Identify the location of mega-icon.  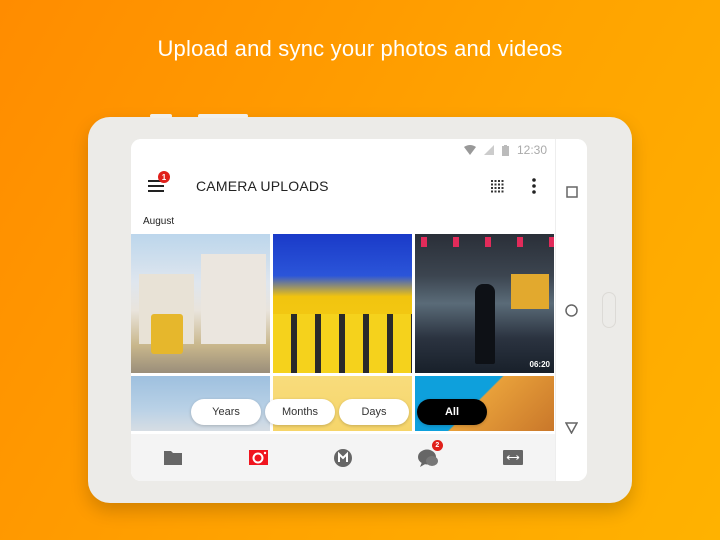
(342, 457).